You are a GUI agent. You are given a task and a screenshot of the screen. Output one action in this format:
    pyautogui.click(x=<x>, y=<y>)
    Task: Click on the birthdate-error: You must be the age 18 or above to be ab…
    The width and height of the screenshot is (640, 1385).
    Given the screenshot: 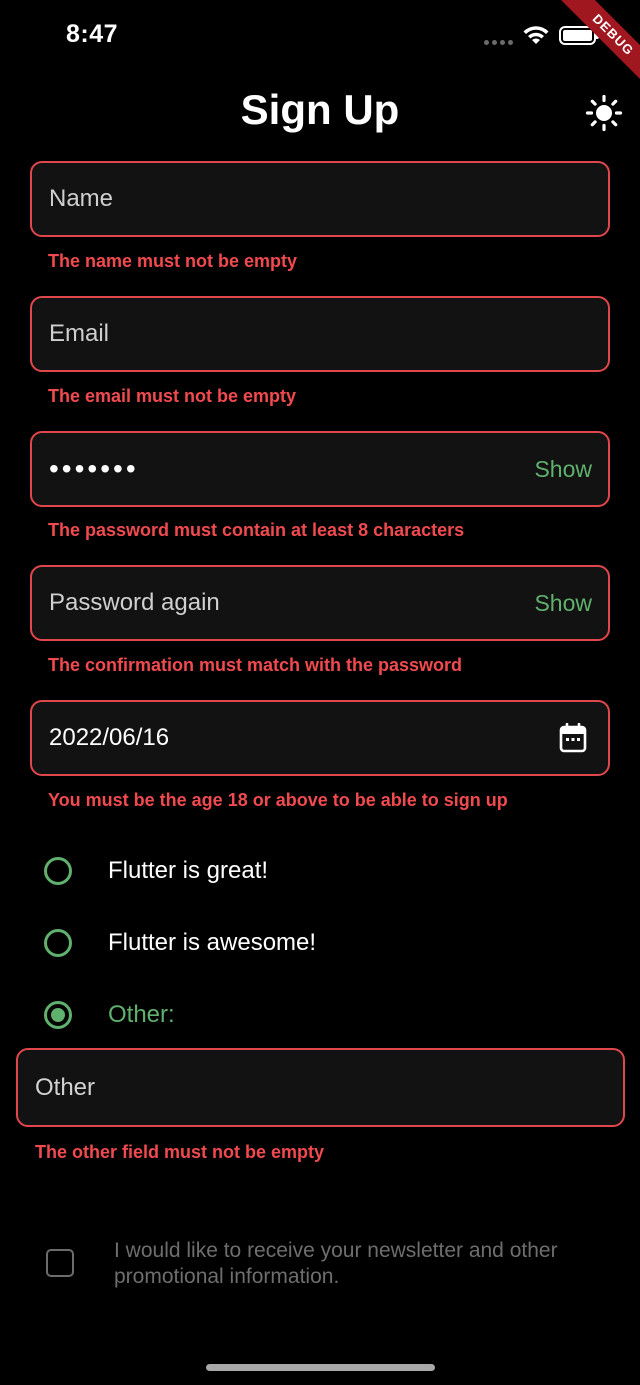 What is the action you would take?
    pyautogui.click(x=278, y=800)
    